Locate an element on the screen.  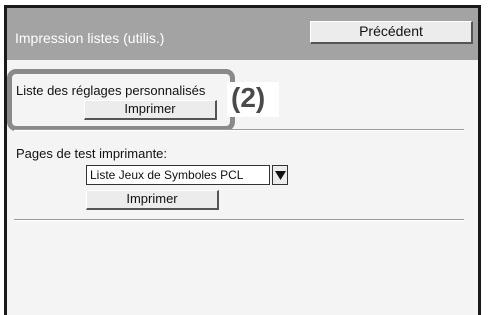
triangle-down-icon is located at coordinates (280, 175).